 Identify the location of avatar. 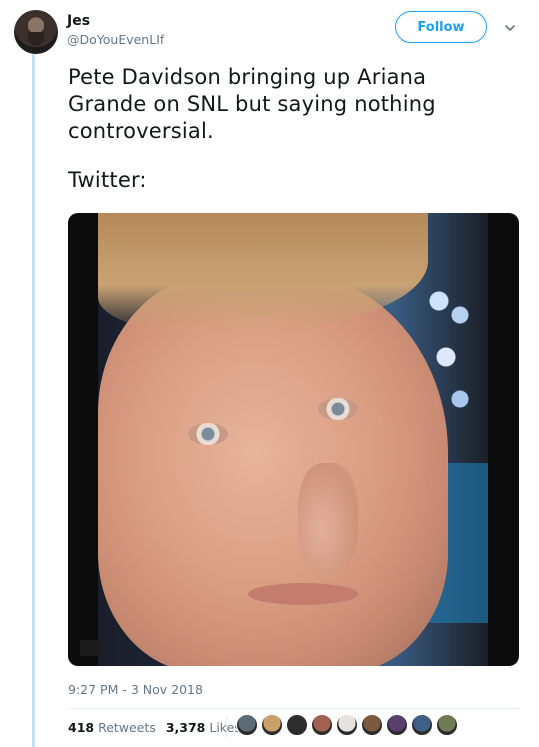
(36, 32).